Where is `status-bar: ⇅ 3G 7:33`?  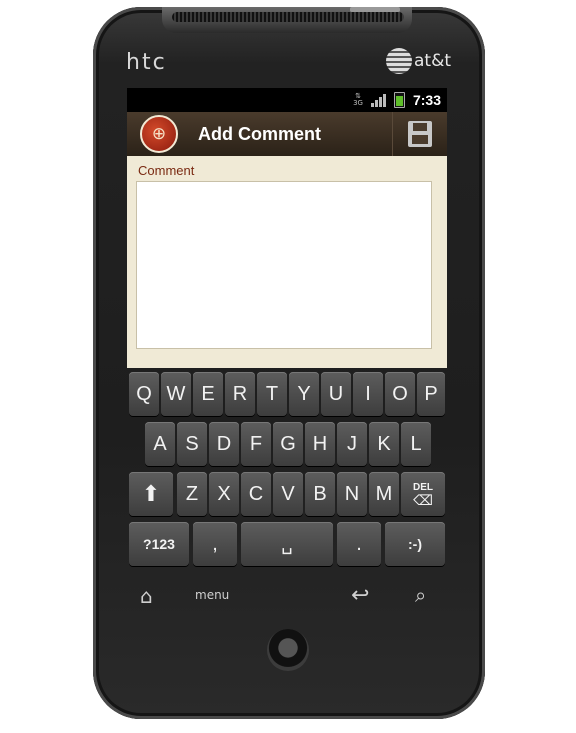
status-bar: ⇅ 3G 7:33 is located at coordinates (287, 100).